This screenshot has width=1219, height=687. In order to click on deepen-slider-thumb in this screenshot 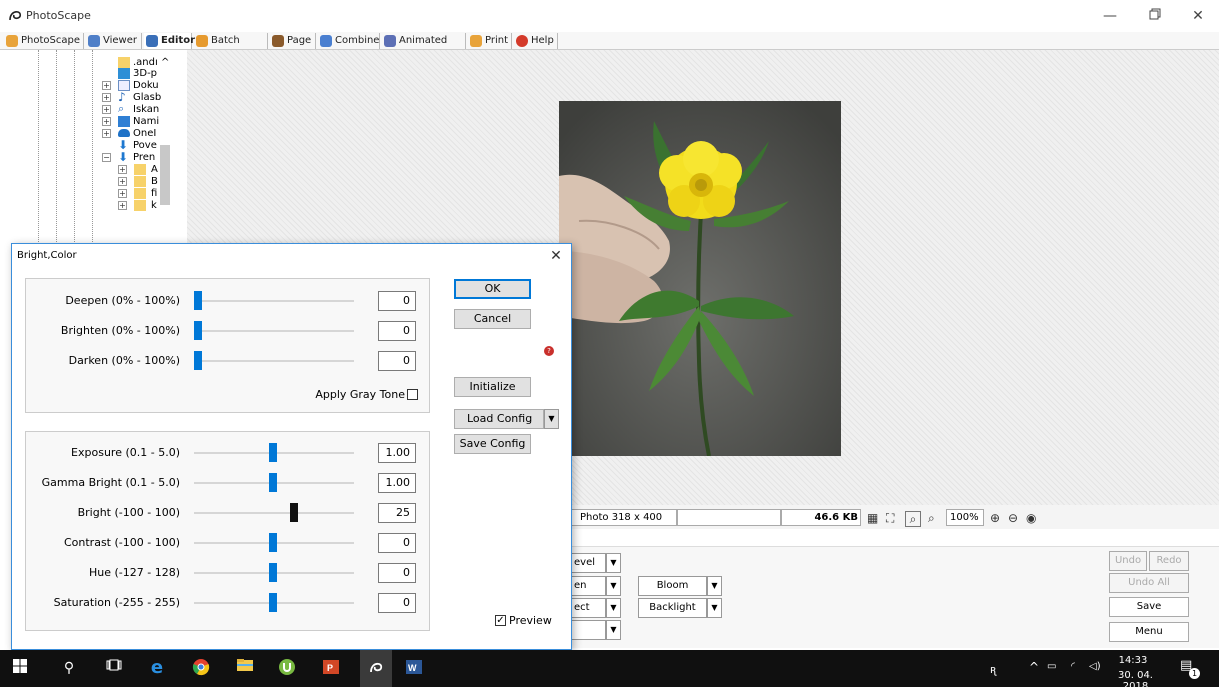, I will do `click(198, 300)`.